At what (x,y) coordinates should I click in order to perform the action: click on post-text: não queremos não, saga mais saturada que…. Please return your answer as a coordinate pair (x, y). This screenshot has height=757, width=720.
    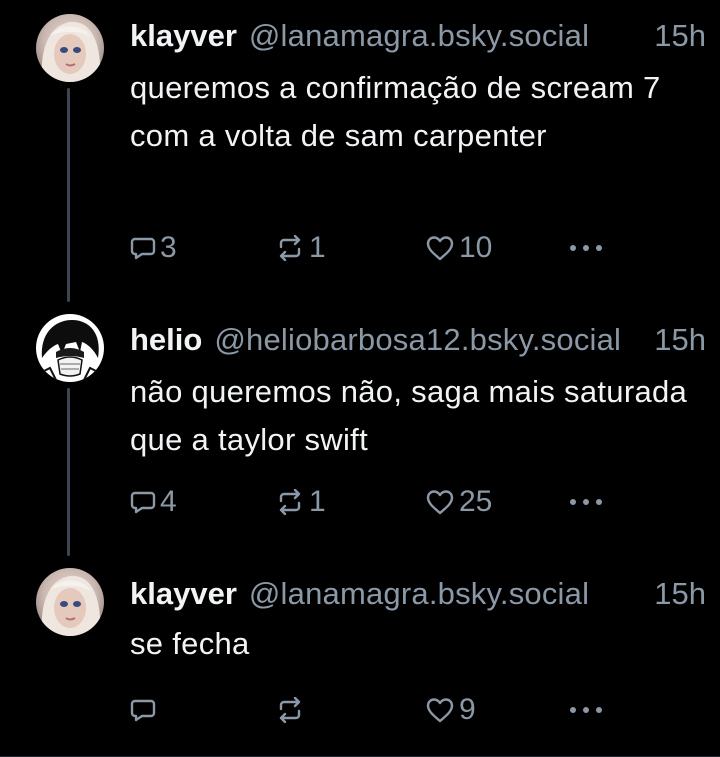
    Looking at the image, I should click on (409, 415).